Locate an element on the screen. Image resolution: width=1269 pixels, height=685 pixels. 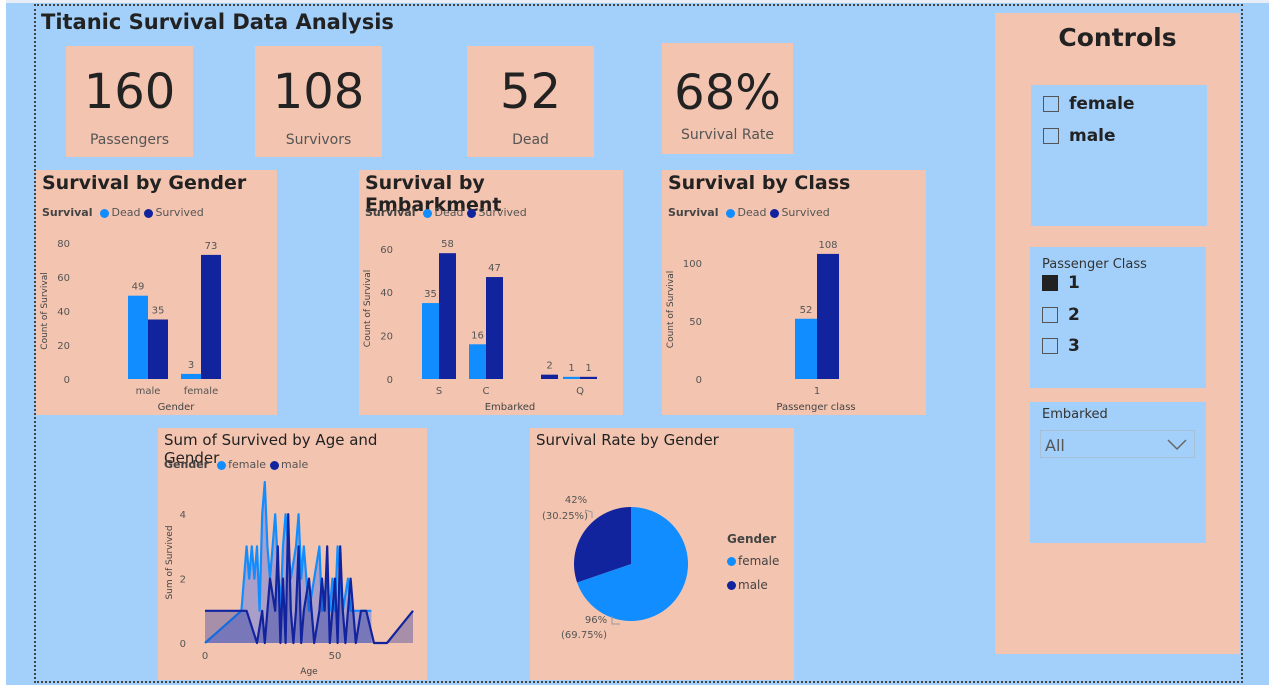
slicer-header: Passenger Class is located at coordinates (1094, 264).